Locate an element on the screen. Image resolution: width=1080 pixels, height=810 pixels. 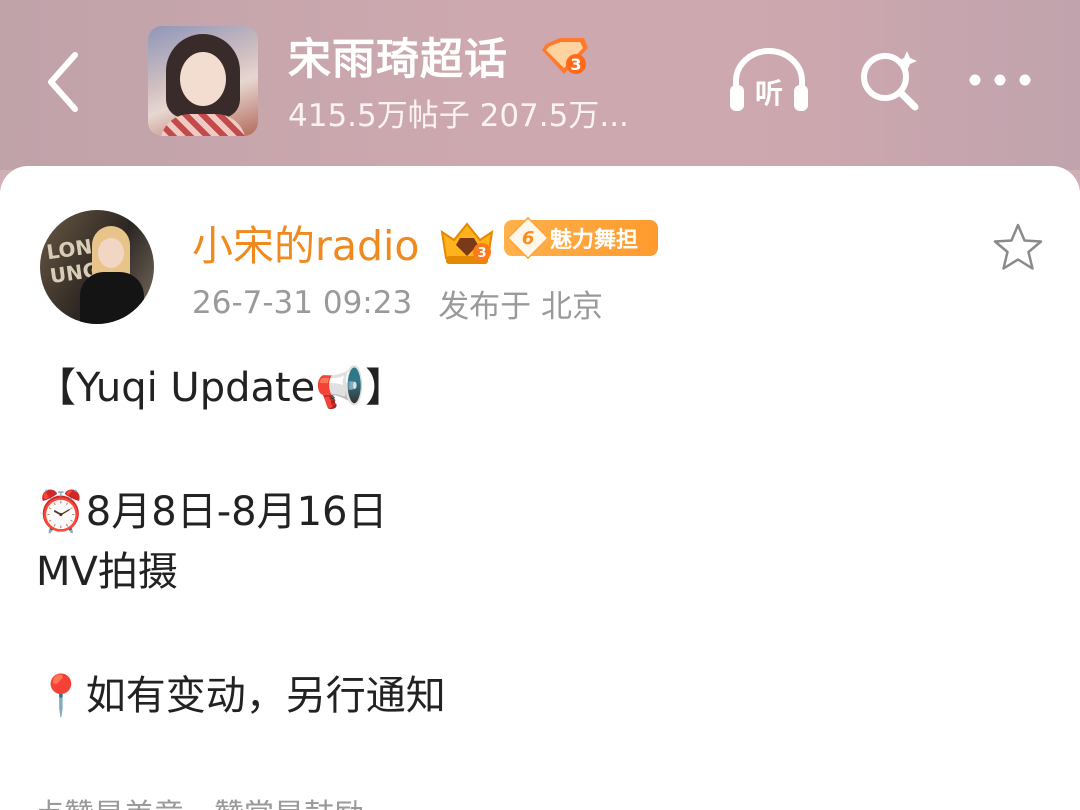
topic-title: 宋雨琦超话 is located at coordinates (398, 56).